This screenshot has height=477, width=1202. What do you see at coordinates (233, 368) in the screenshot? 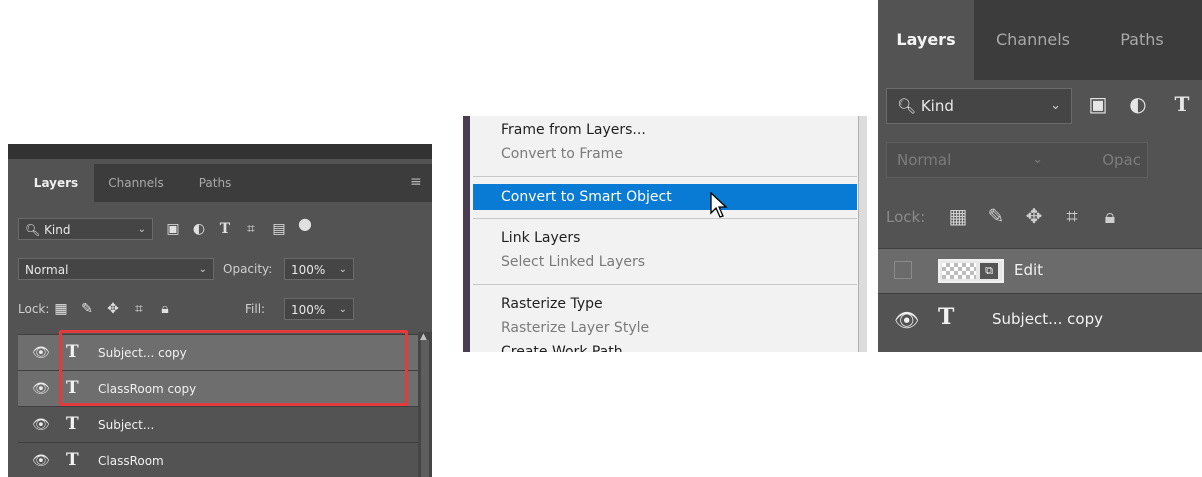
I see `selected-layers-highlight-box` at bounding box center [233, 368].